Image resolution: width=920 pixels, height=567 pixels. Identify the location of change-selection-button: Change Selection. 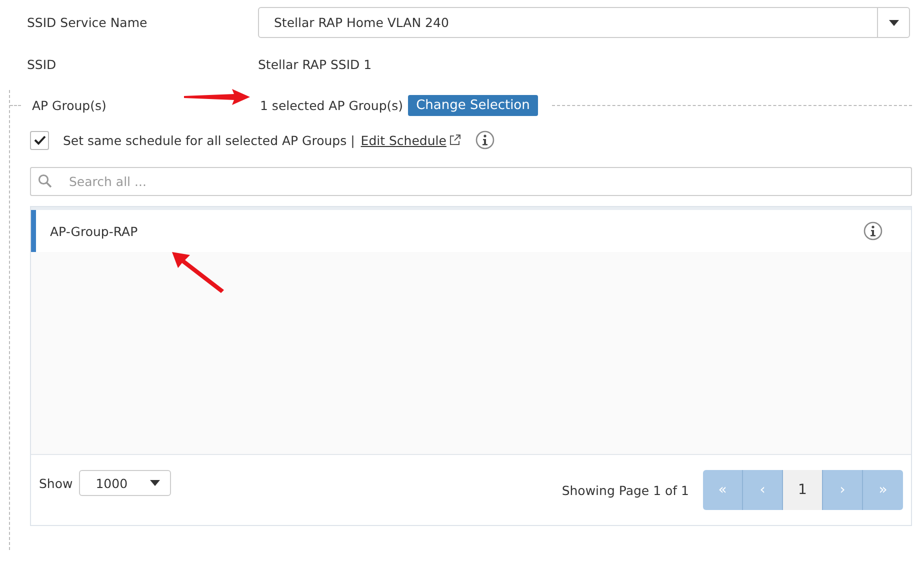
(473, 105).